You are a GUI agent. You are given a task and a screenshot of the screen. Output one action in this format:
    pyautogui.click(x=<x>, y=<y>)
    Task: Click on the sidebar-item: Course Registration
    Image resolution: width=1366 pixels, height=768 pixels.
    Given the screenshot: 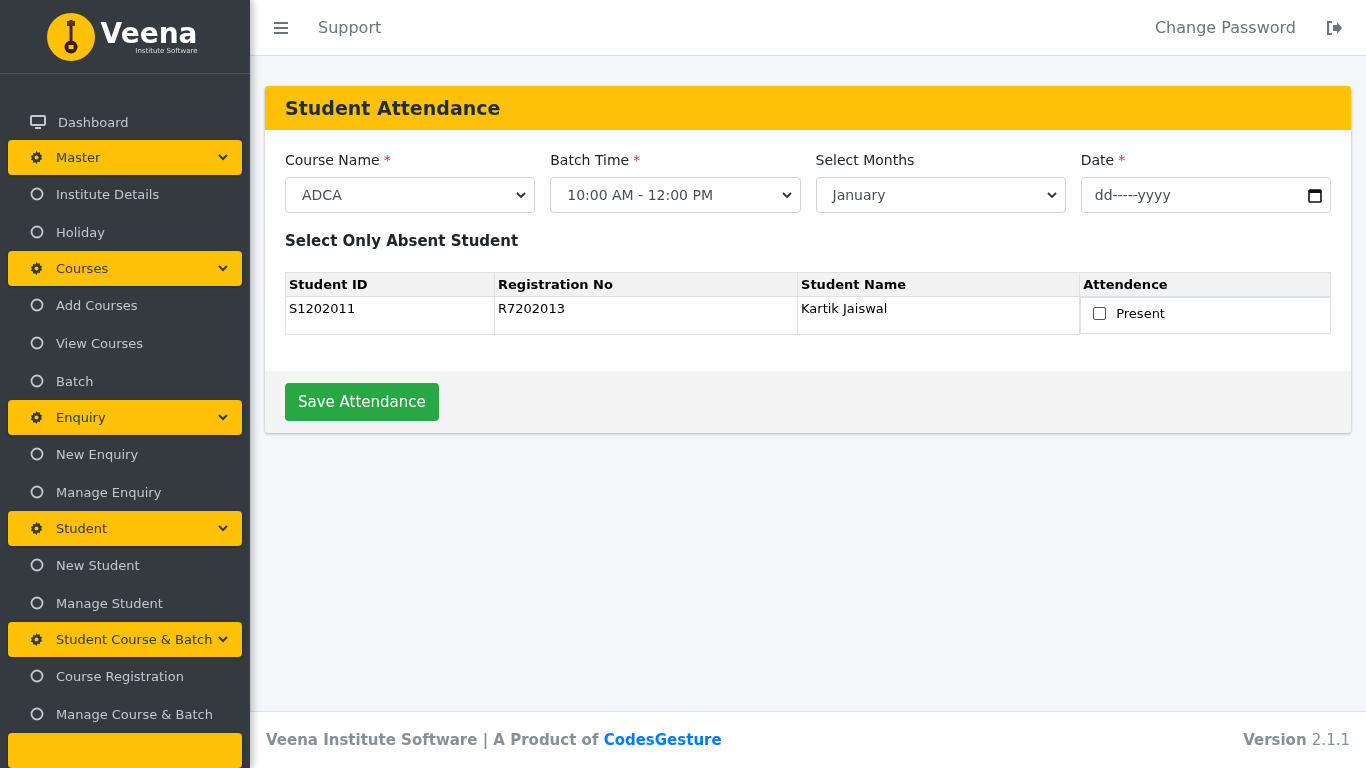 What is the action you would take?
    pyautogui.click(x=125, y=676)
    